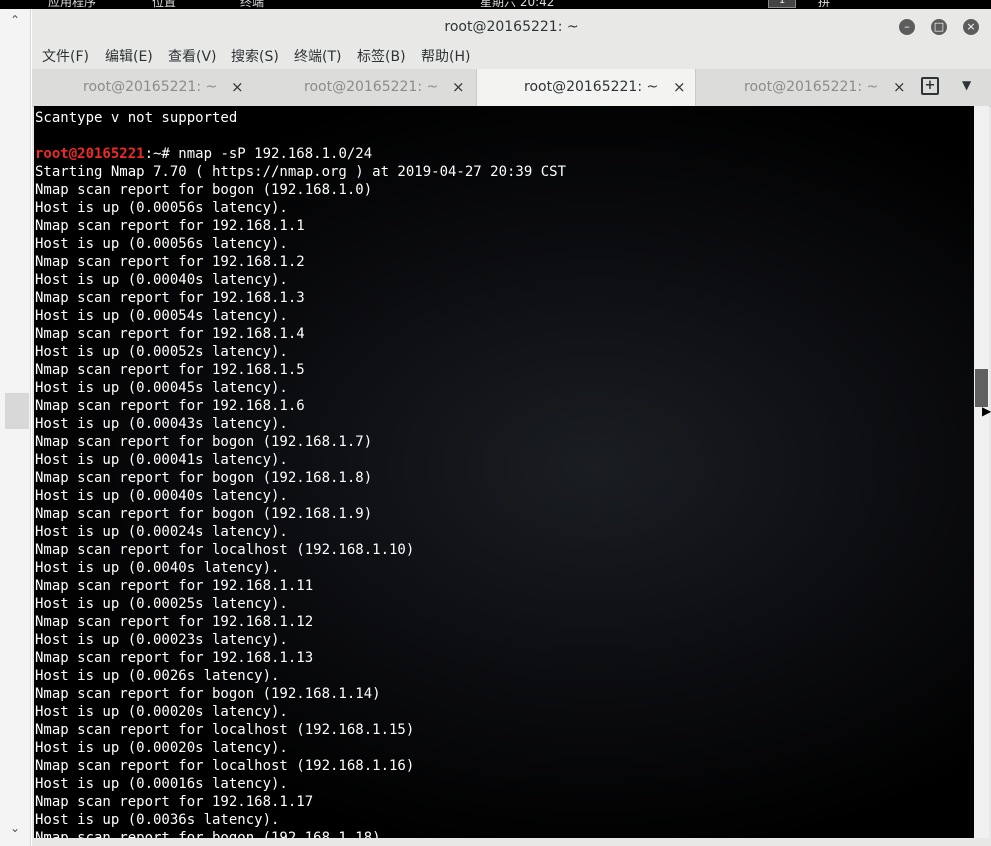  Describe the element at coordinates (90, 154) in the screenshot. I see `prompt-user: root@20165221` at that location.